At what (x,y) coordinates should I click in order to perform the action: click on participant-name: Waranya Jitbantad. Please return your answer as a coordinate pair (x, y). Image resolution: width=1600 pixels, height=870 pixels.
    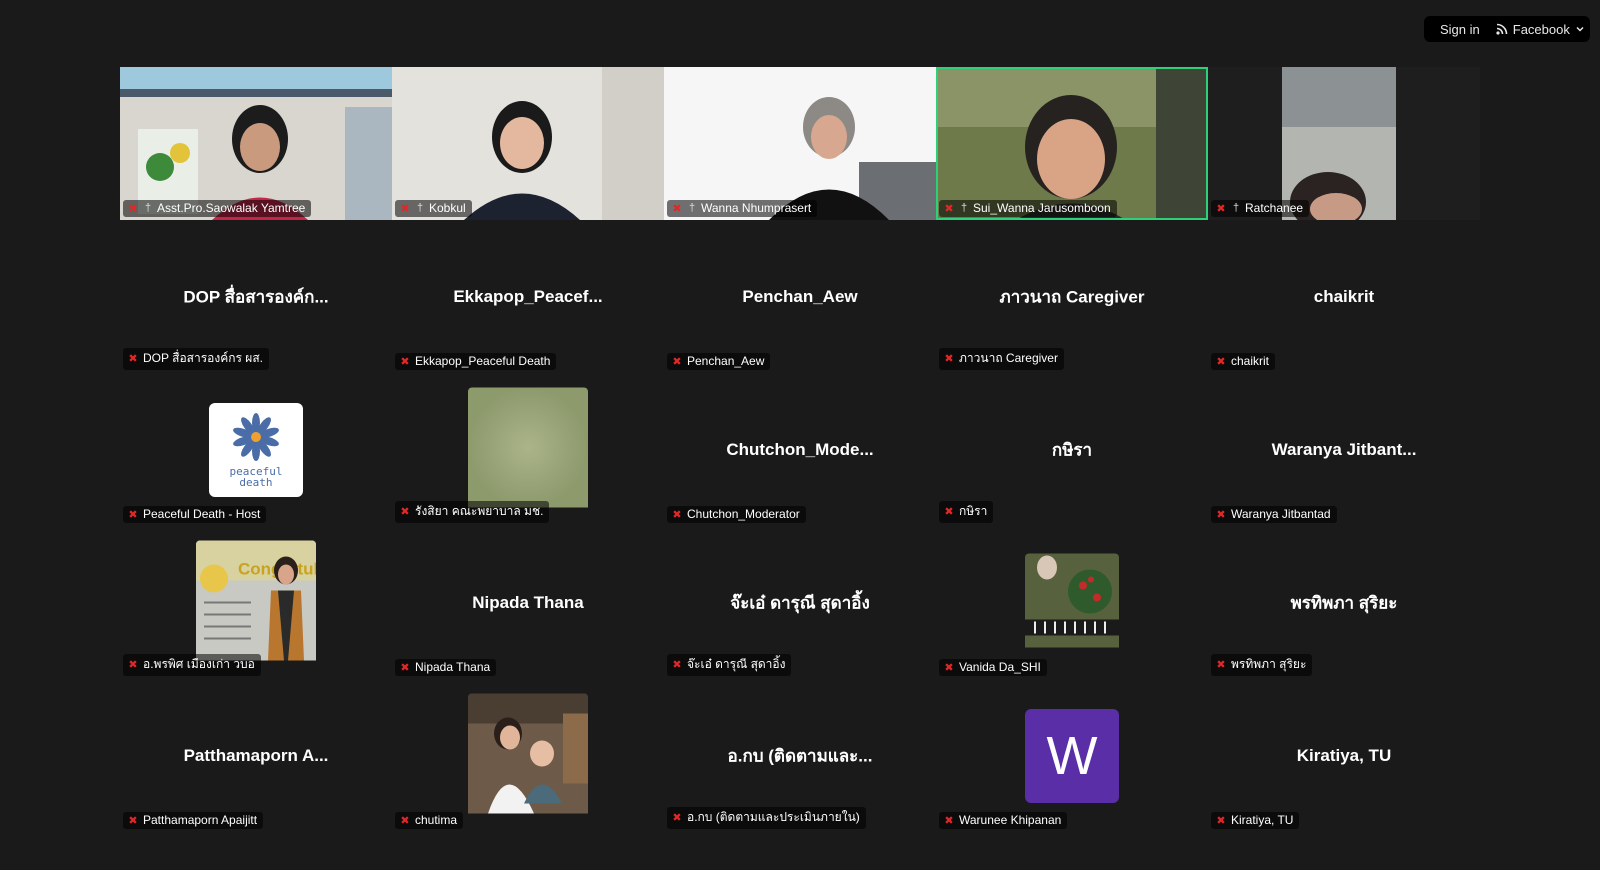
    Looking at the image, I should click on (1281, 514).